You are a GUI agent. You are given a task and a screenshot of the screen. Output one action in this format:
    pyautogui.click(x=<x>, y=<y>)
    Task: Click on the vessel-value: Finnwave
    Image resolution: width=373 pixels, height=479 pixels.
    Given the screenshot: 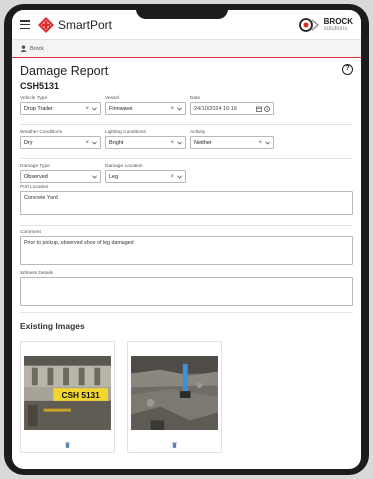 What is the action you would take?
    pyautogui.click(x=121, y=108)
    